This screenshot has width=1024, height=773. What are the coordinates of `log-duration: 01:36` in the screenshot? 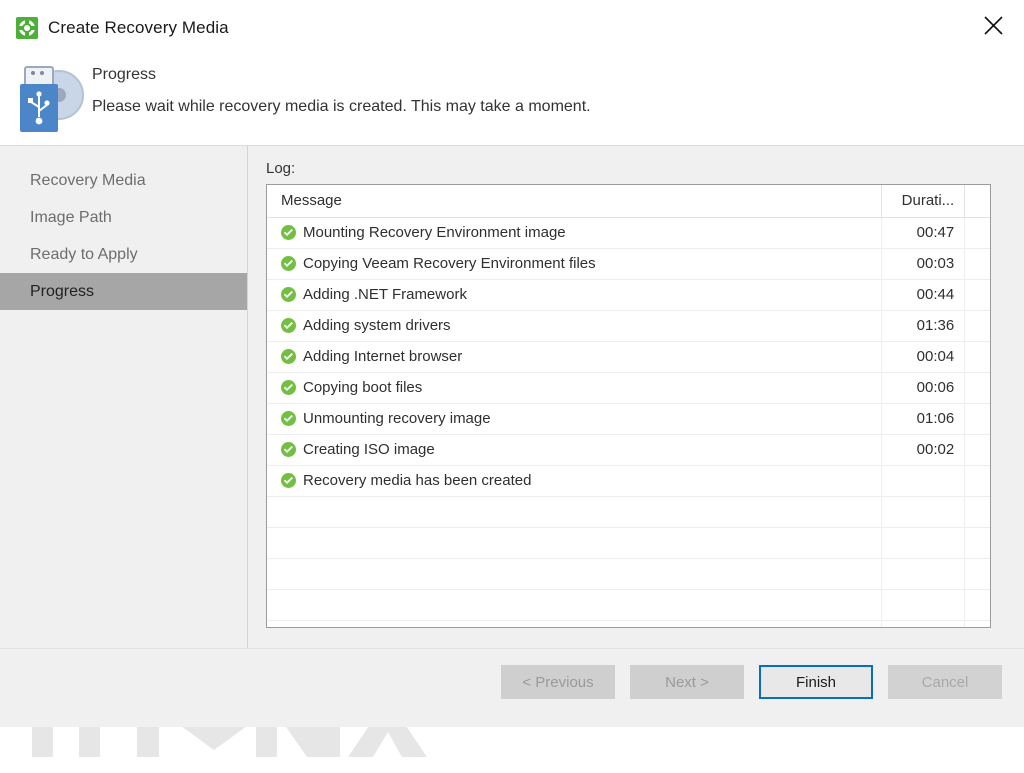 It's located at (923, 326).